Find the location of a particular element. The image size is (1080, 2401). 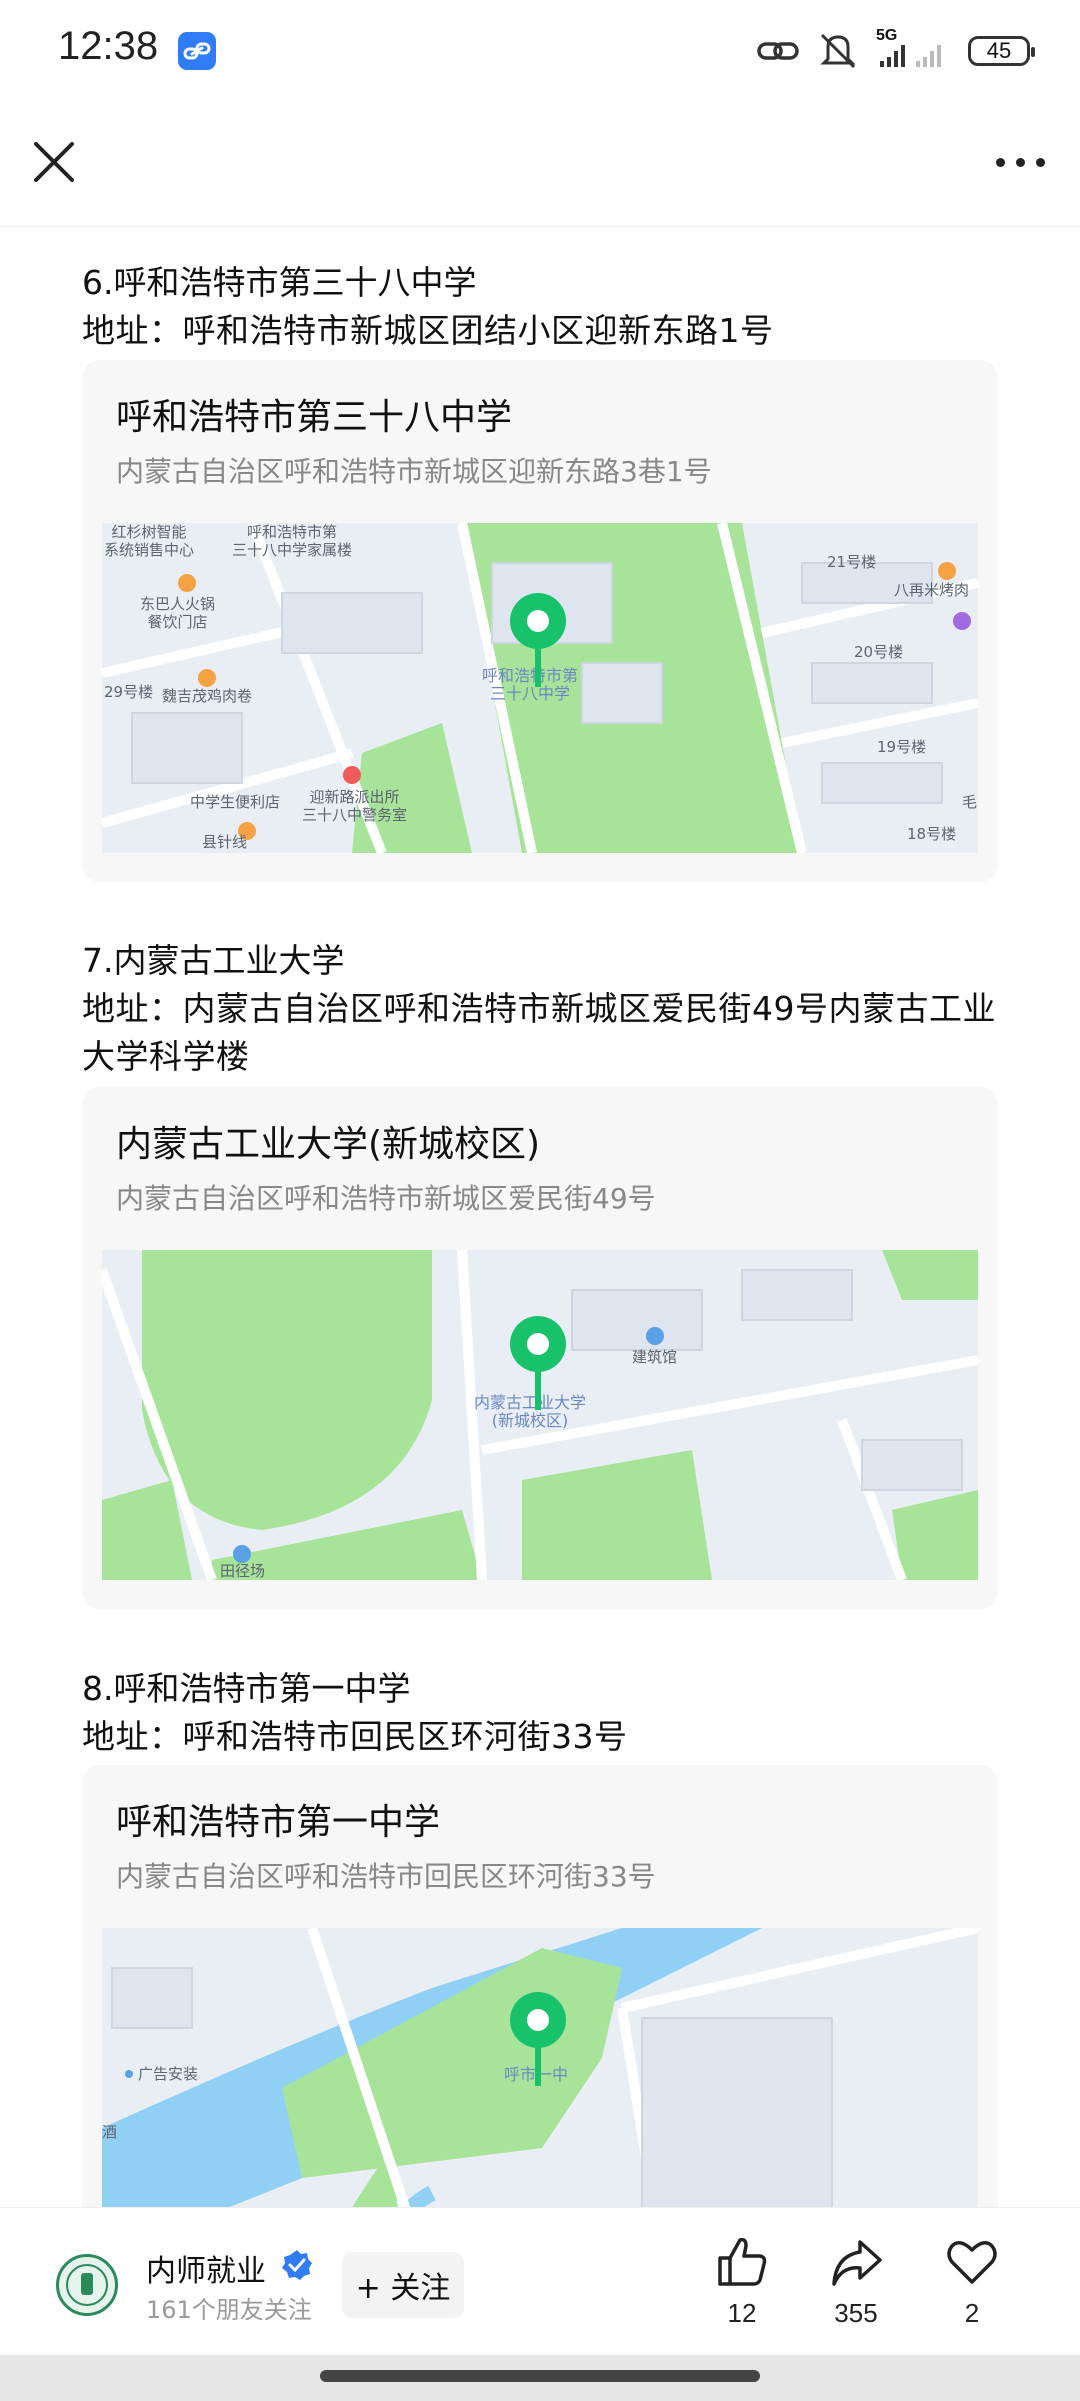

map-label: 21号楼 is located at coordinates (852, 562).